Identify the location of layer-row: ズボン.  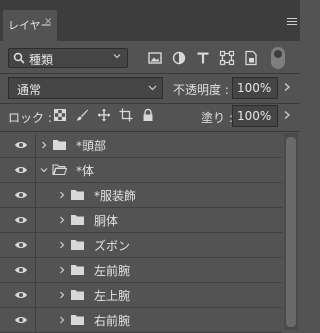
(141, 245).